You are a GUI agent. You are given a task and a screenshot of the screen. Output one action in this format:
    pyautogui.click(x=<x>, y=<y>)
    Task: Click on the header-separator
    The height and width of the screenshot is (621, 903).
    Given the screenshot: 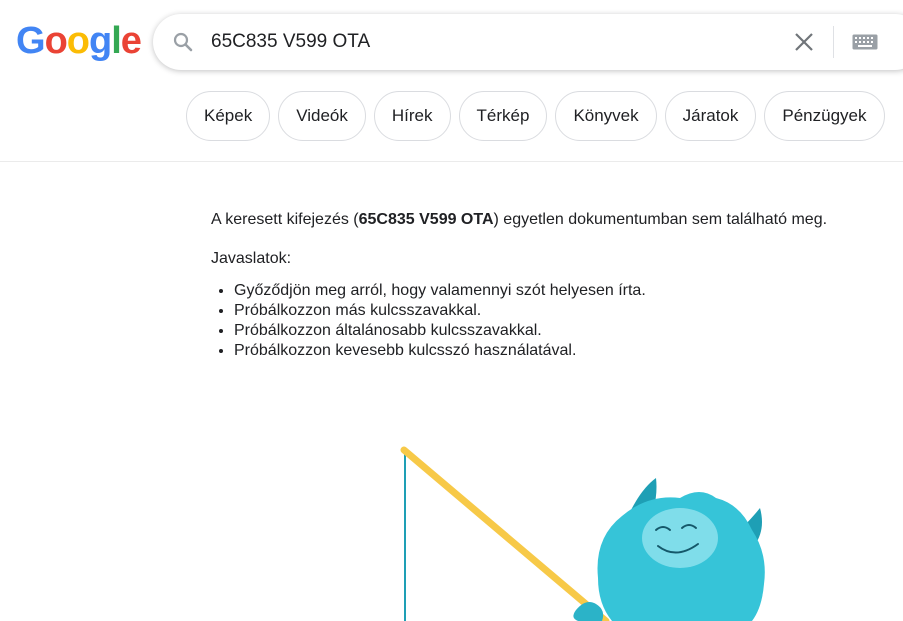 What is the action you would take?
    pyautogui.click(x=451, y=161)
    